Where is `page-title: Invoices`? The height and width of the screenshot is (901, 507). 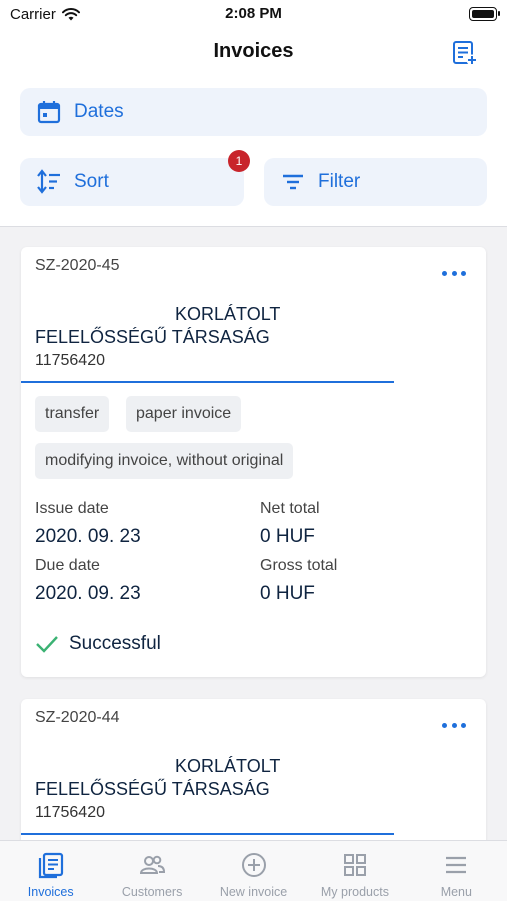
page-title: Invoices is located at coordinates (253, 51).